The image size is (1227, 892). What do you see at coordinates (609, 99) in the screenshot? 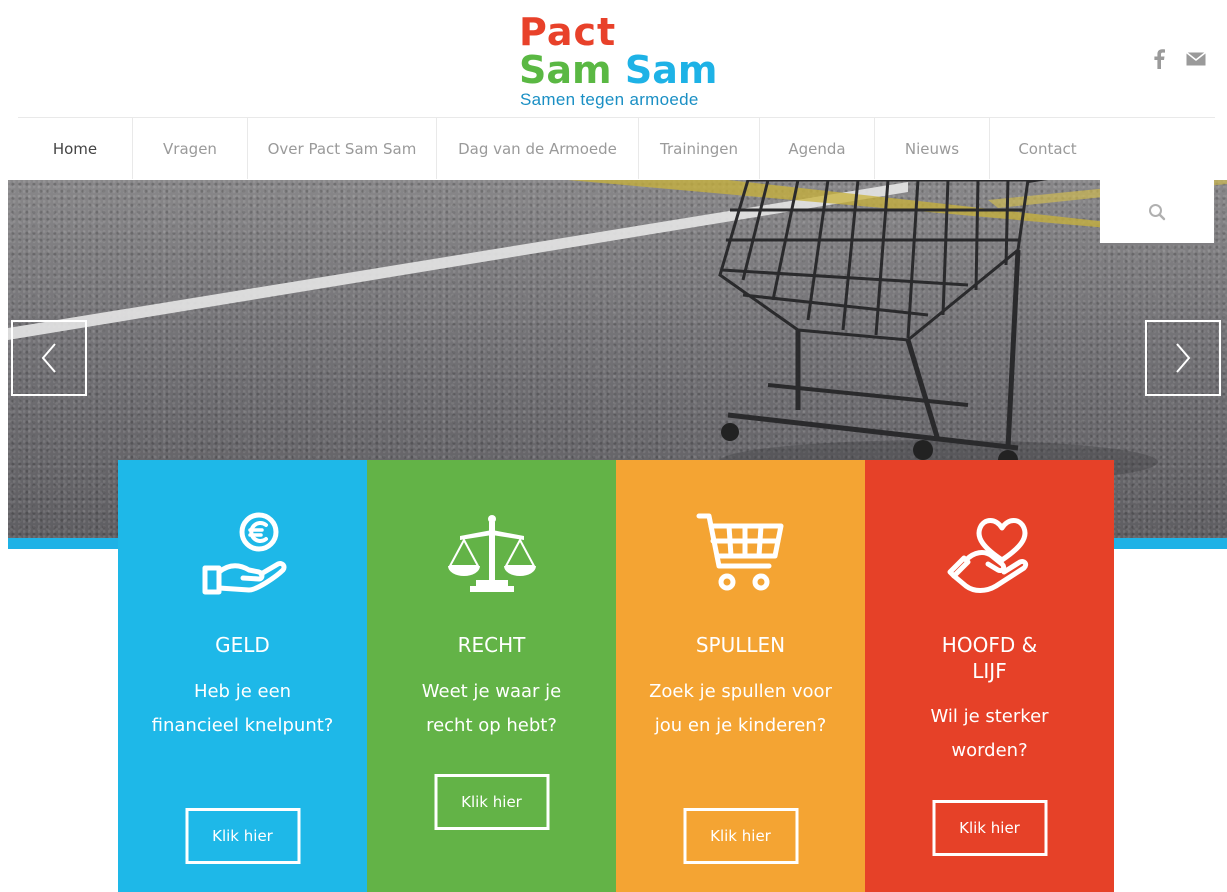
I see `logo-tagline: Samen tegen armoede` at bounding box center [609, 99].